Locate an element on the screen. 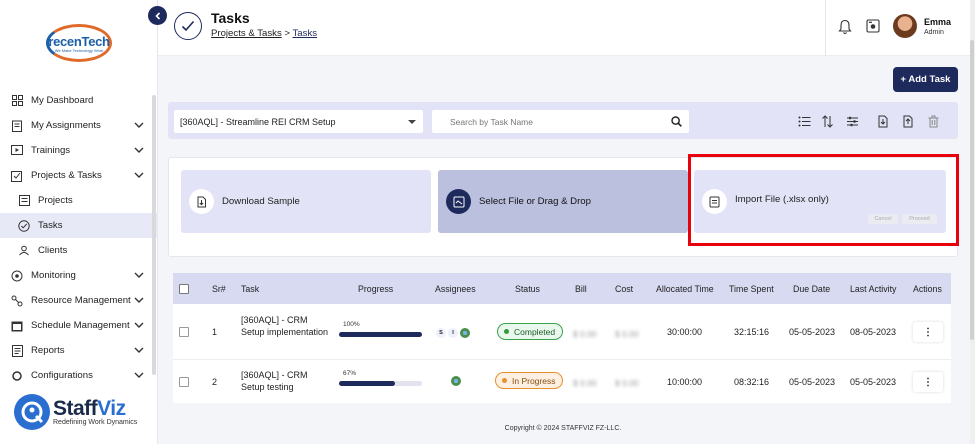 The height and width of the screenshot is (444, 975). status-text: In Progress is located at coordinates (534, 380).